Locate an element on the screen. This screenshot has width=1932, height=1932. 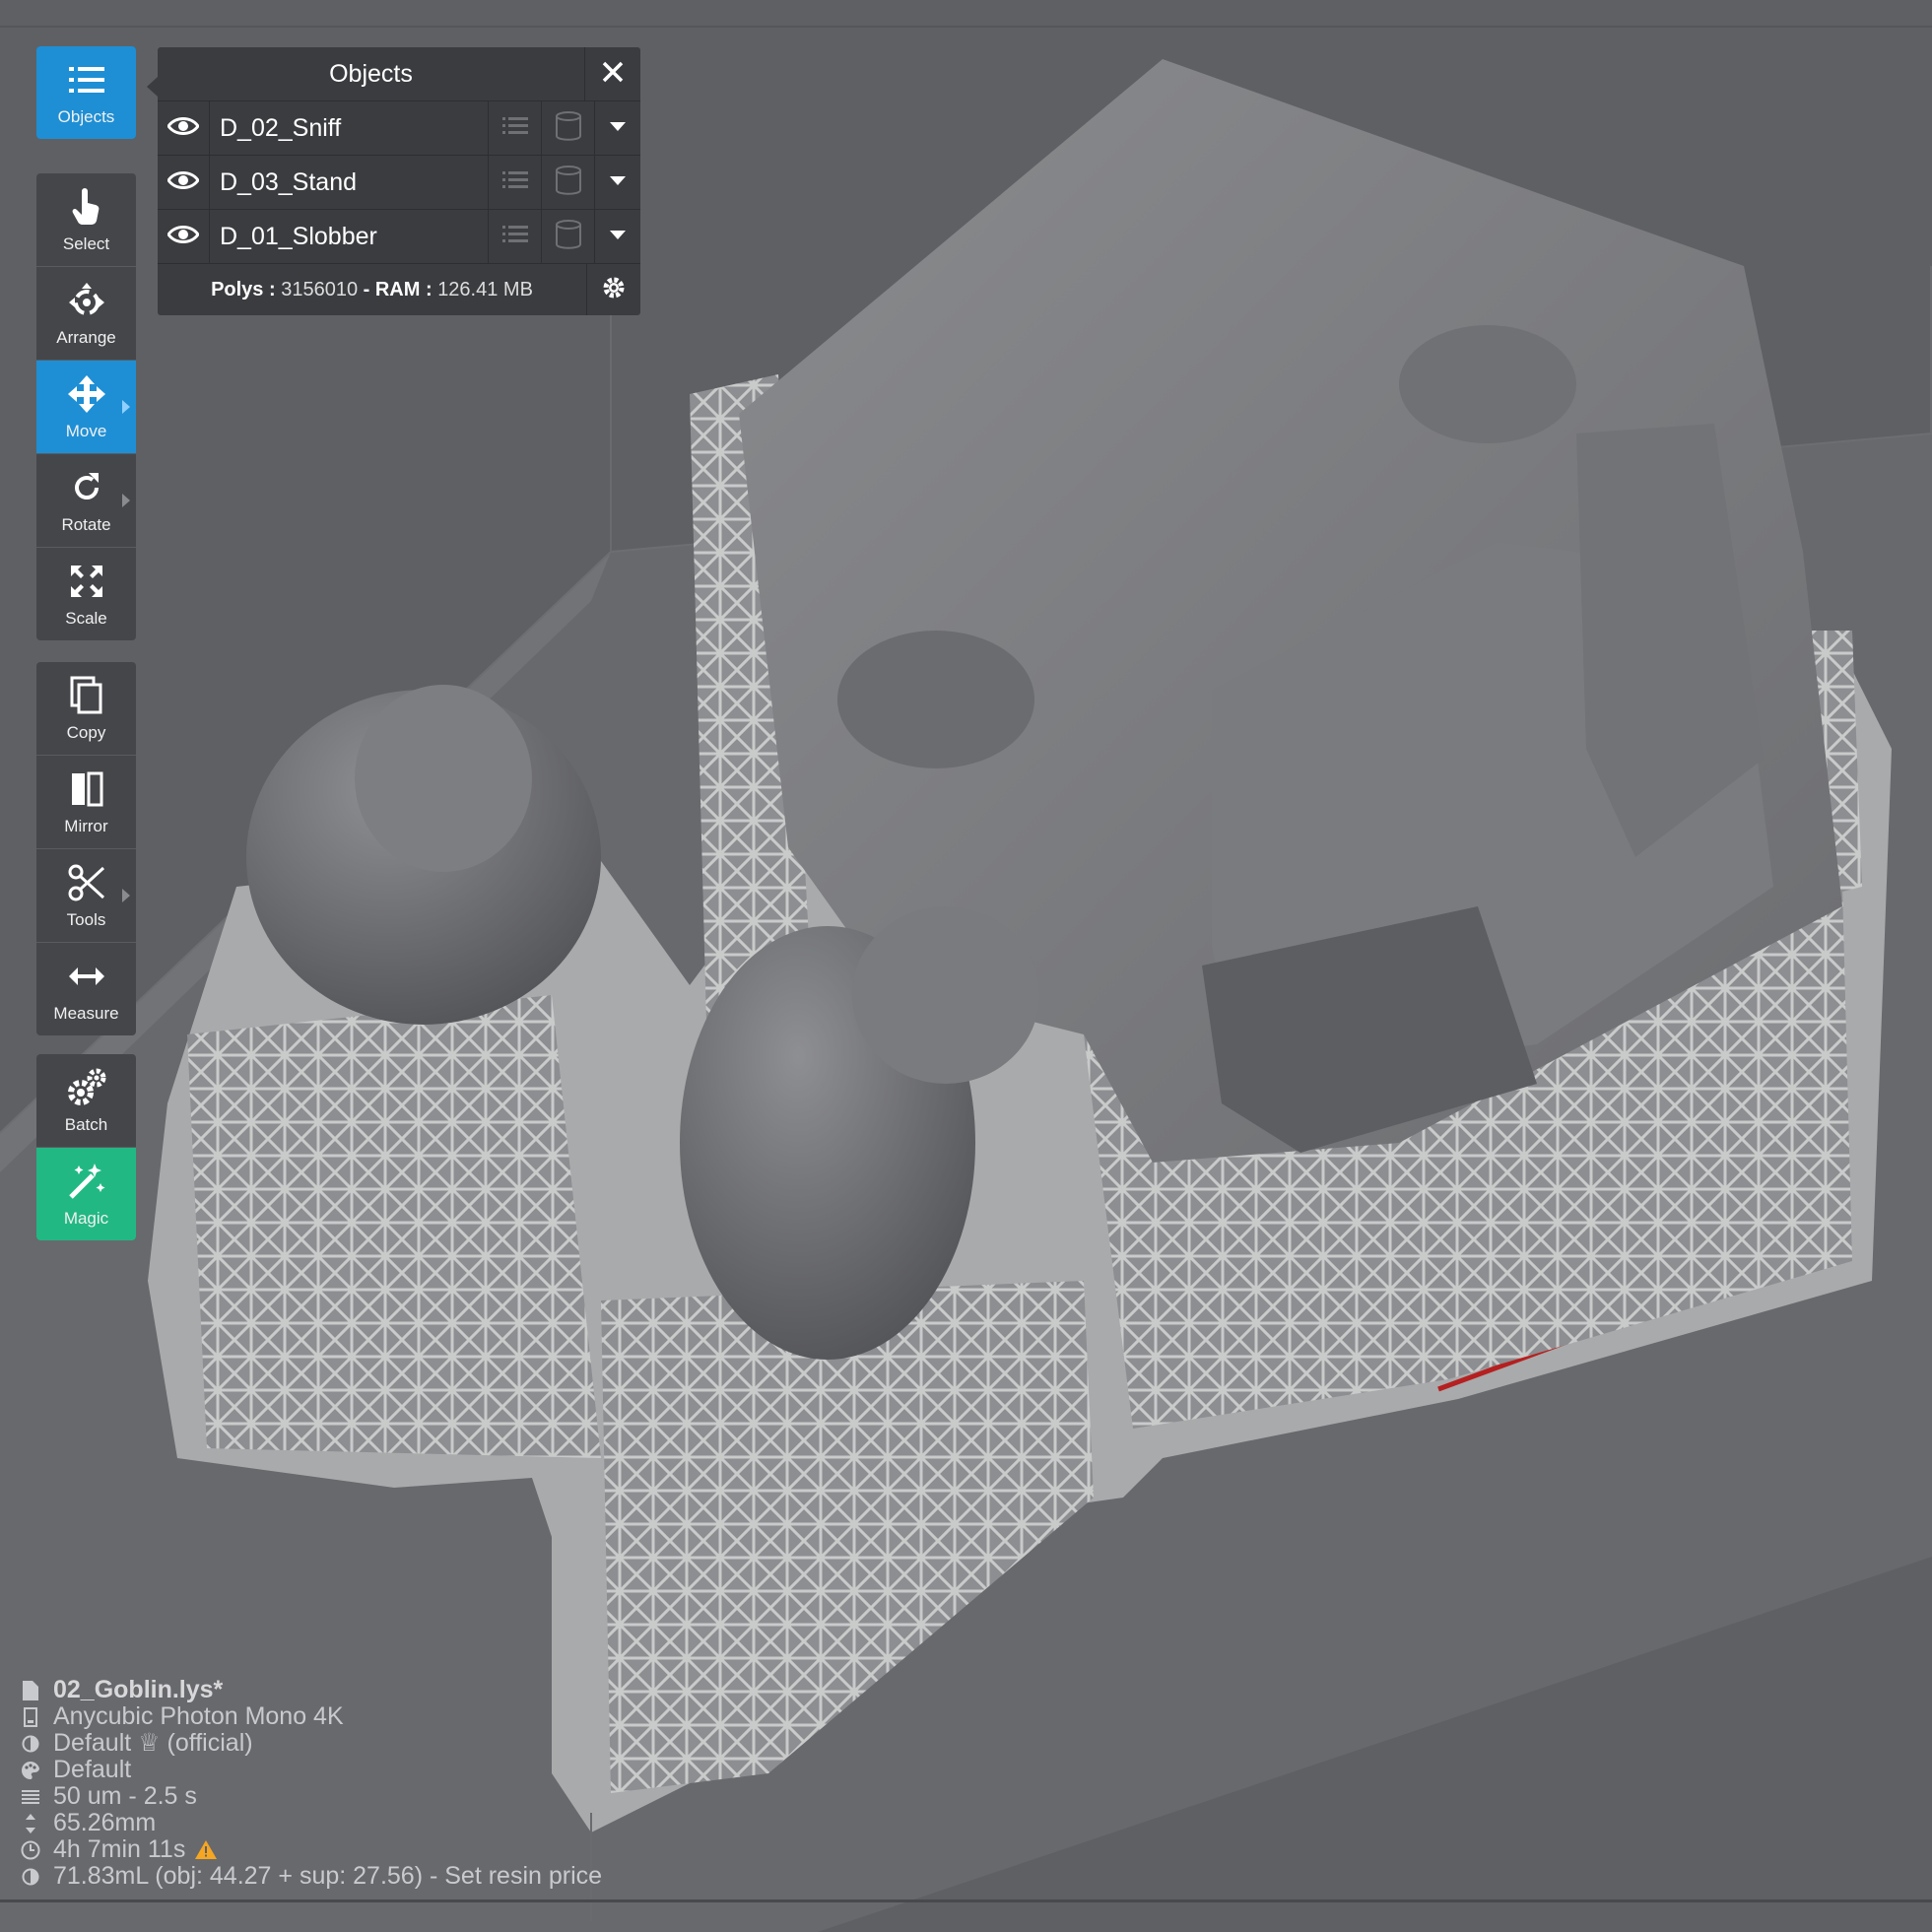
object-row: D_03_Stand is located at coordinates (399, 183).